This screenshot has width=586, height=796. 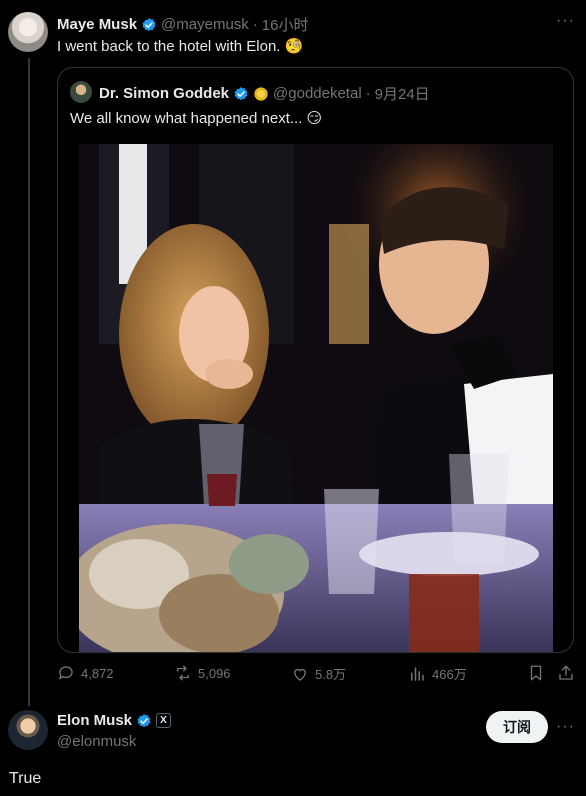 What do you see at coordinates (81, 92) in the screenshot?
I see `avatar-simon-goddek` at bounding box center [81, 92].